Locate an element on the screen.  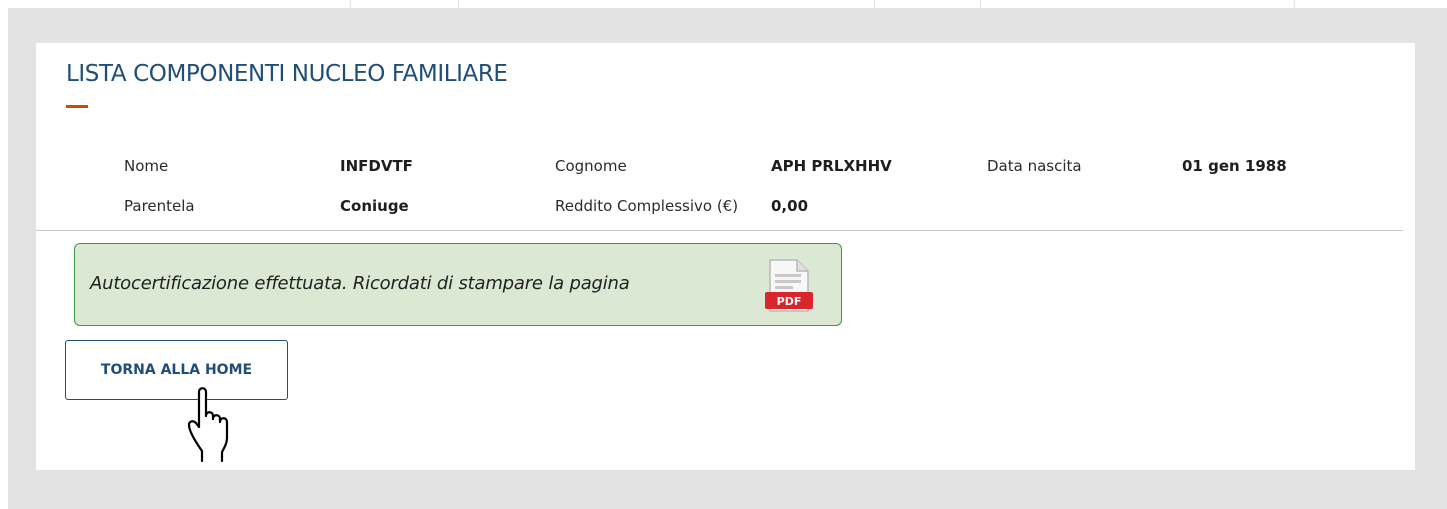
cognome-label: Cognome is located at coordinates (591, 166).